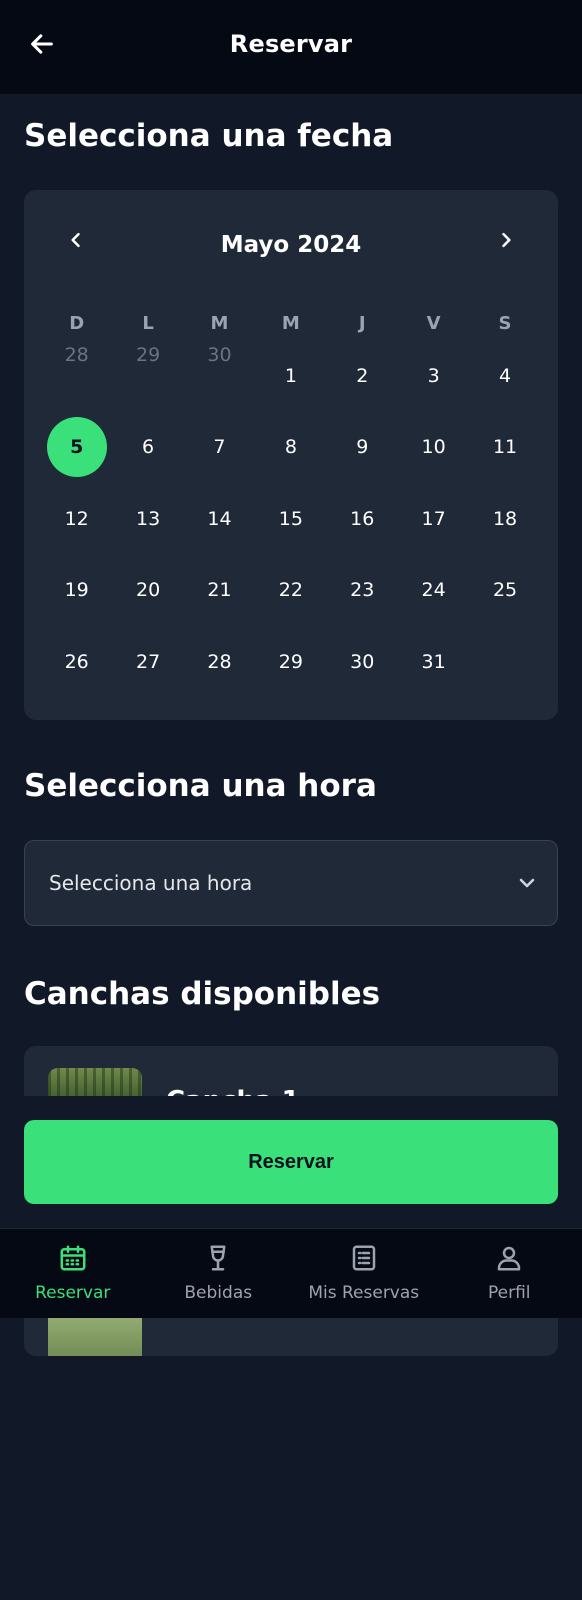 This screenshot has height=1600, width=582. I want to click on calendar-day-number: 8, so click(290, 447).